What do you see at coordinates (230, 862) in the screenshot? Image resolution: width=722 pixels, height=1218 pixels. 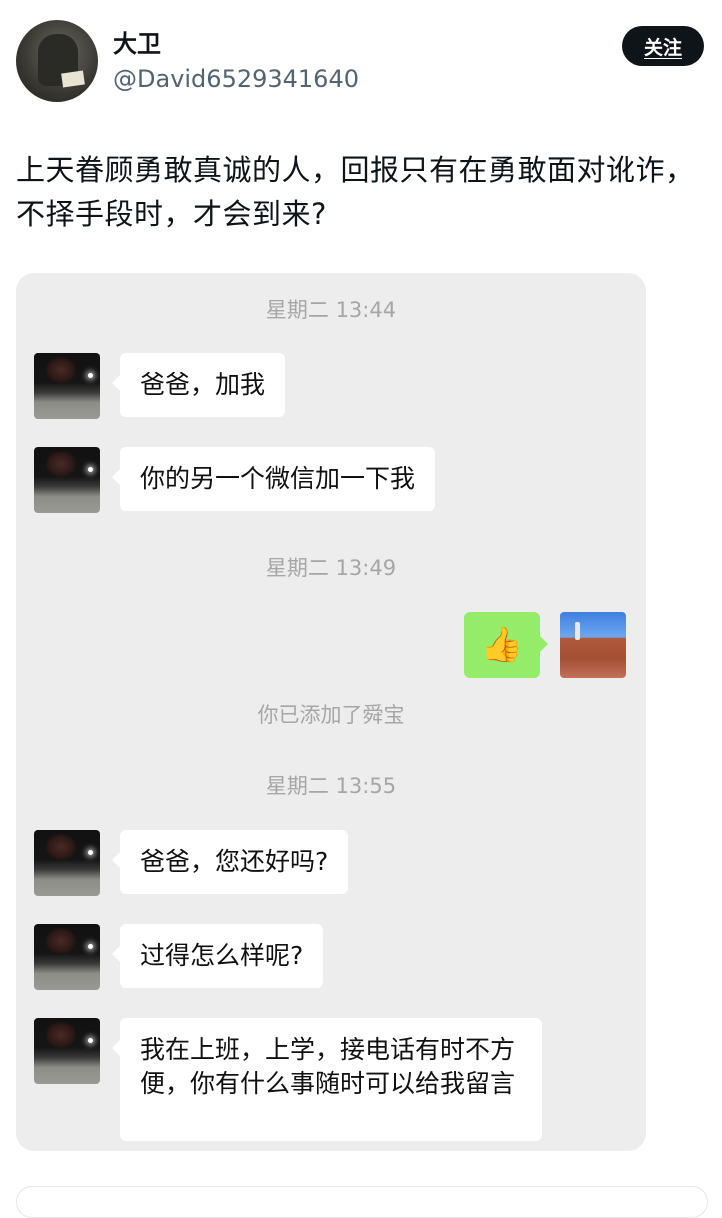 I see `received-message: 爸爸，您还好吗?` at bounding box center [230, 862].